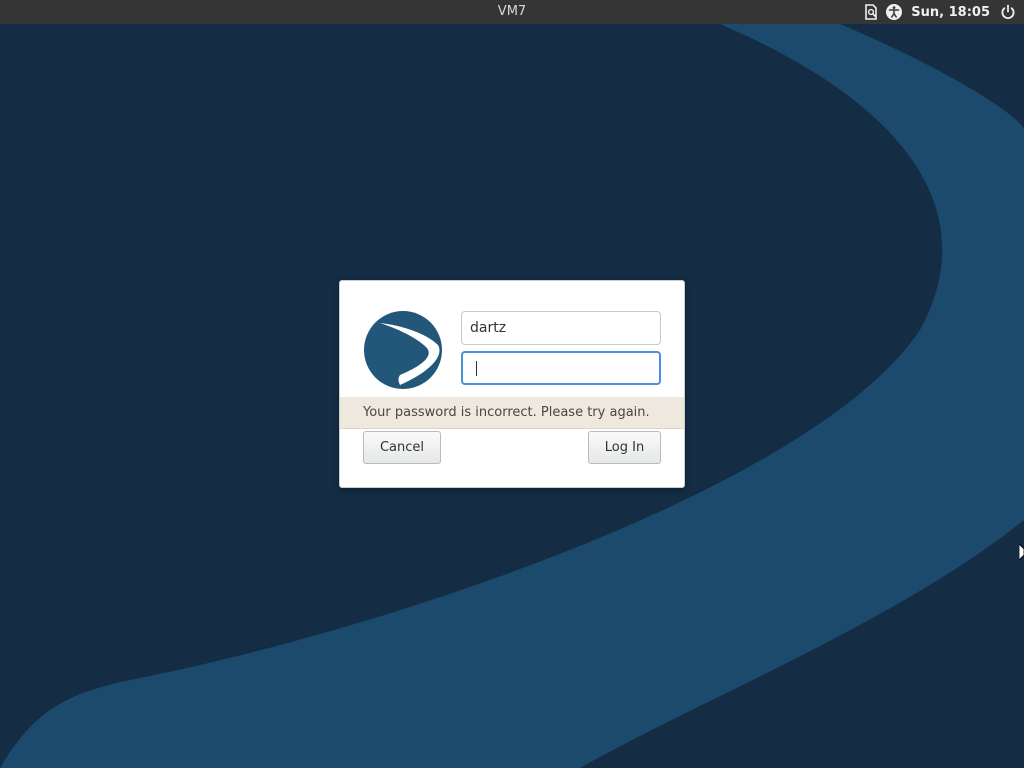  I want to click on system-tray: Sun, 18:05, so click(939, 12).